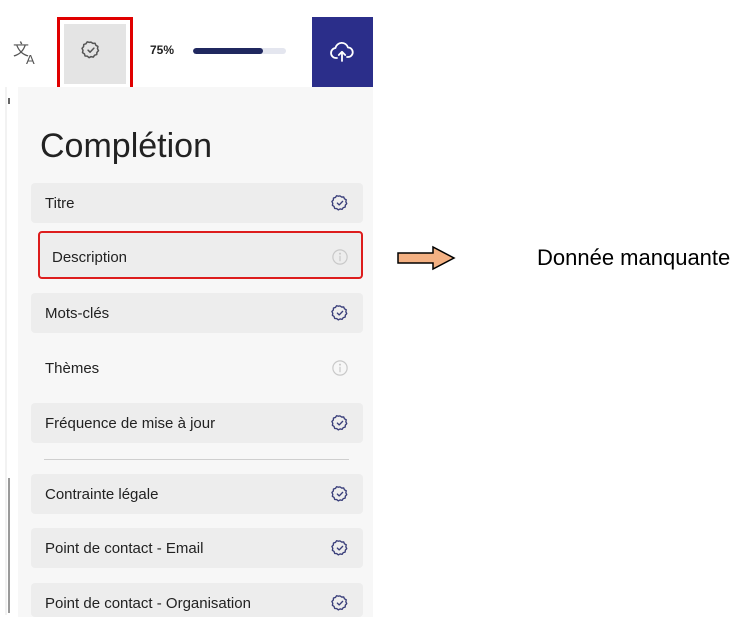  I want to click on completion-item-contact-organisation: Point de contact - Organisation, so click(197, 600).